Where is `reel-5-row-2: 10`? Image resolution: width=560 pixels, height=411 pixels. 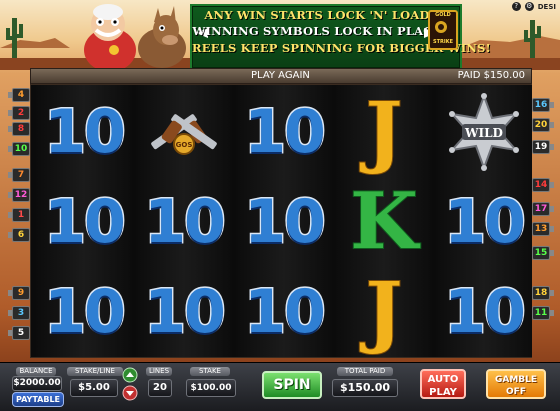
reel-5-row-2: 10 is located at coordinates (484, 222).